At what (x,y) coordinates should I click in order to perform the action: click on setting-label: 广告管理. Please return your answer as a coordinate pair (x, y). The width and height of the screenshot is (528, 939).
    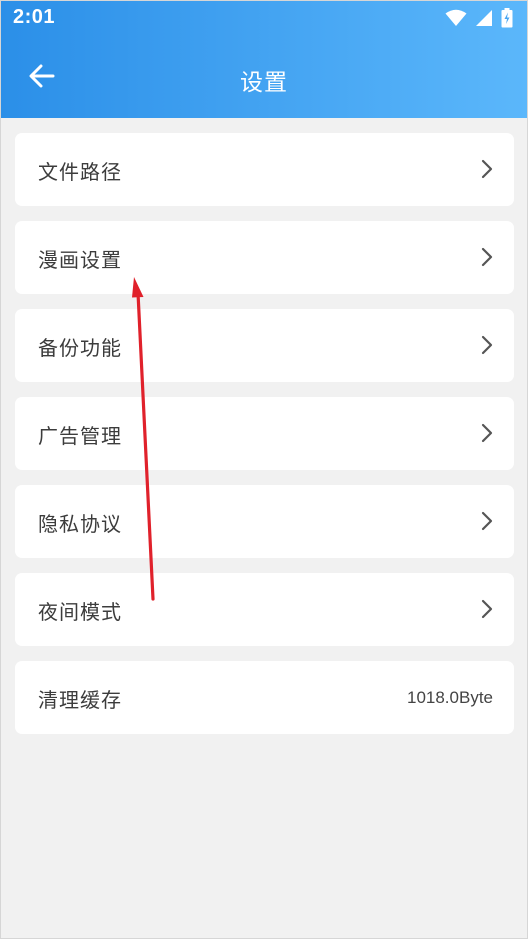
    Looking at the image, I should click on (80, 436).